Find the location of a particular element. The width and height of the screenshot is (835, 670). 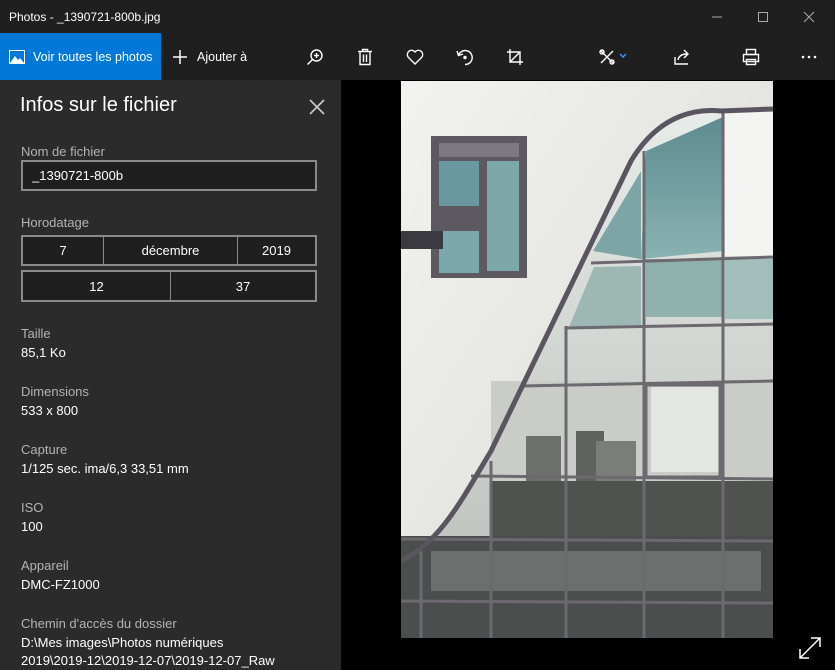

panel-title: Infos sur le fichier is located at coordinates (98, 105).